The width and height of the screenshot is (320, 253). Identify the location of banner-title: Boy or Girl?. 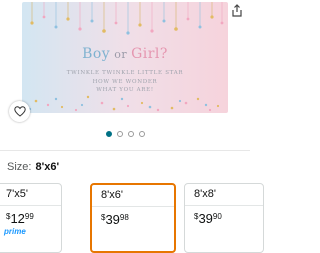
(125, 54).